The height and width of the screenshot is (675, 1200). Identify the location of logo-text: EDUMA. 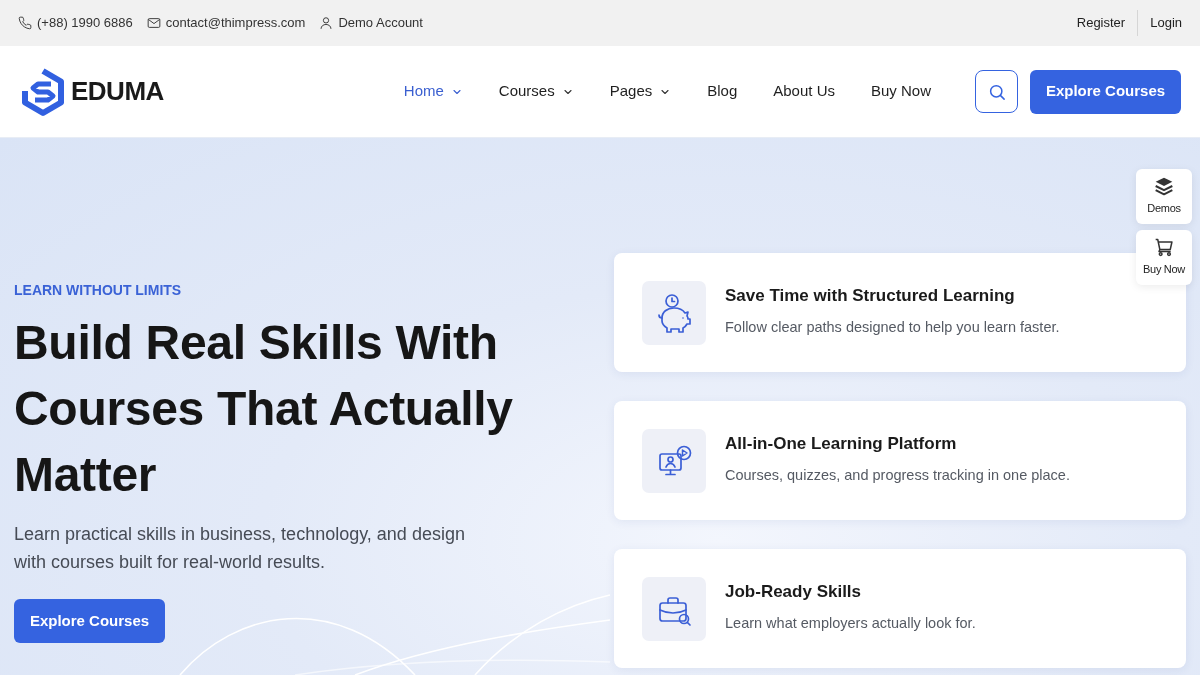
(117, 91).